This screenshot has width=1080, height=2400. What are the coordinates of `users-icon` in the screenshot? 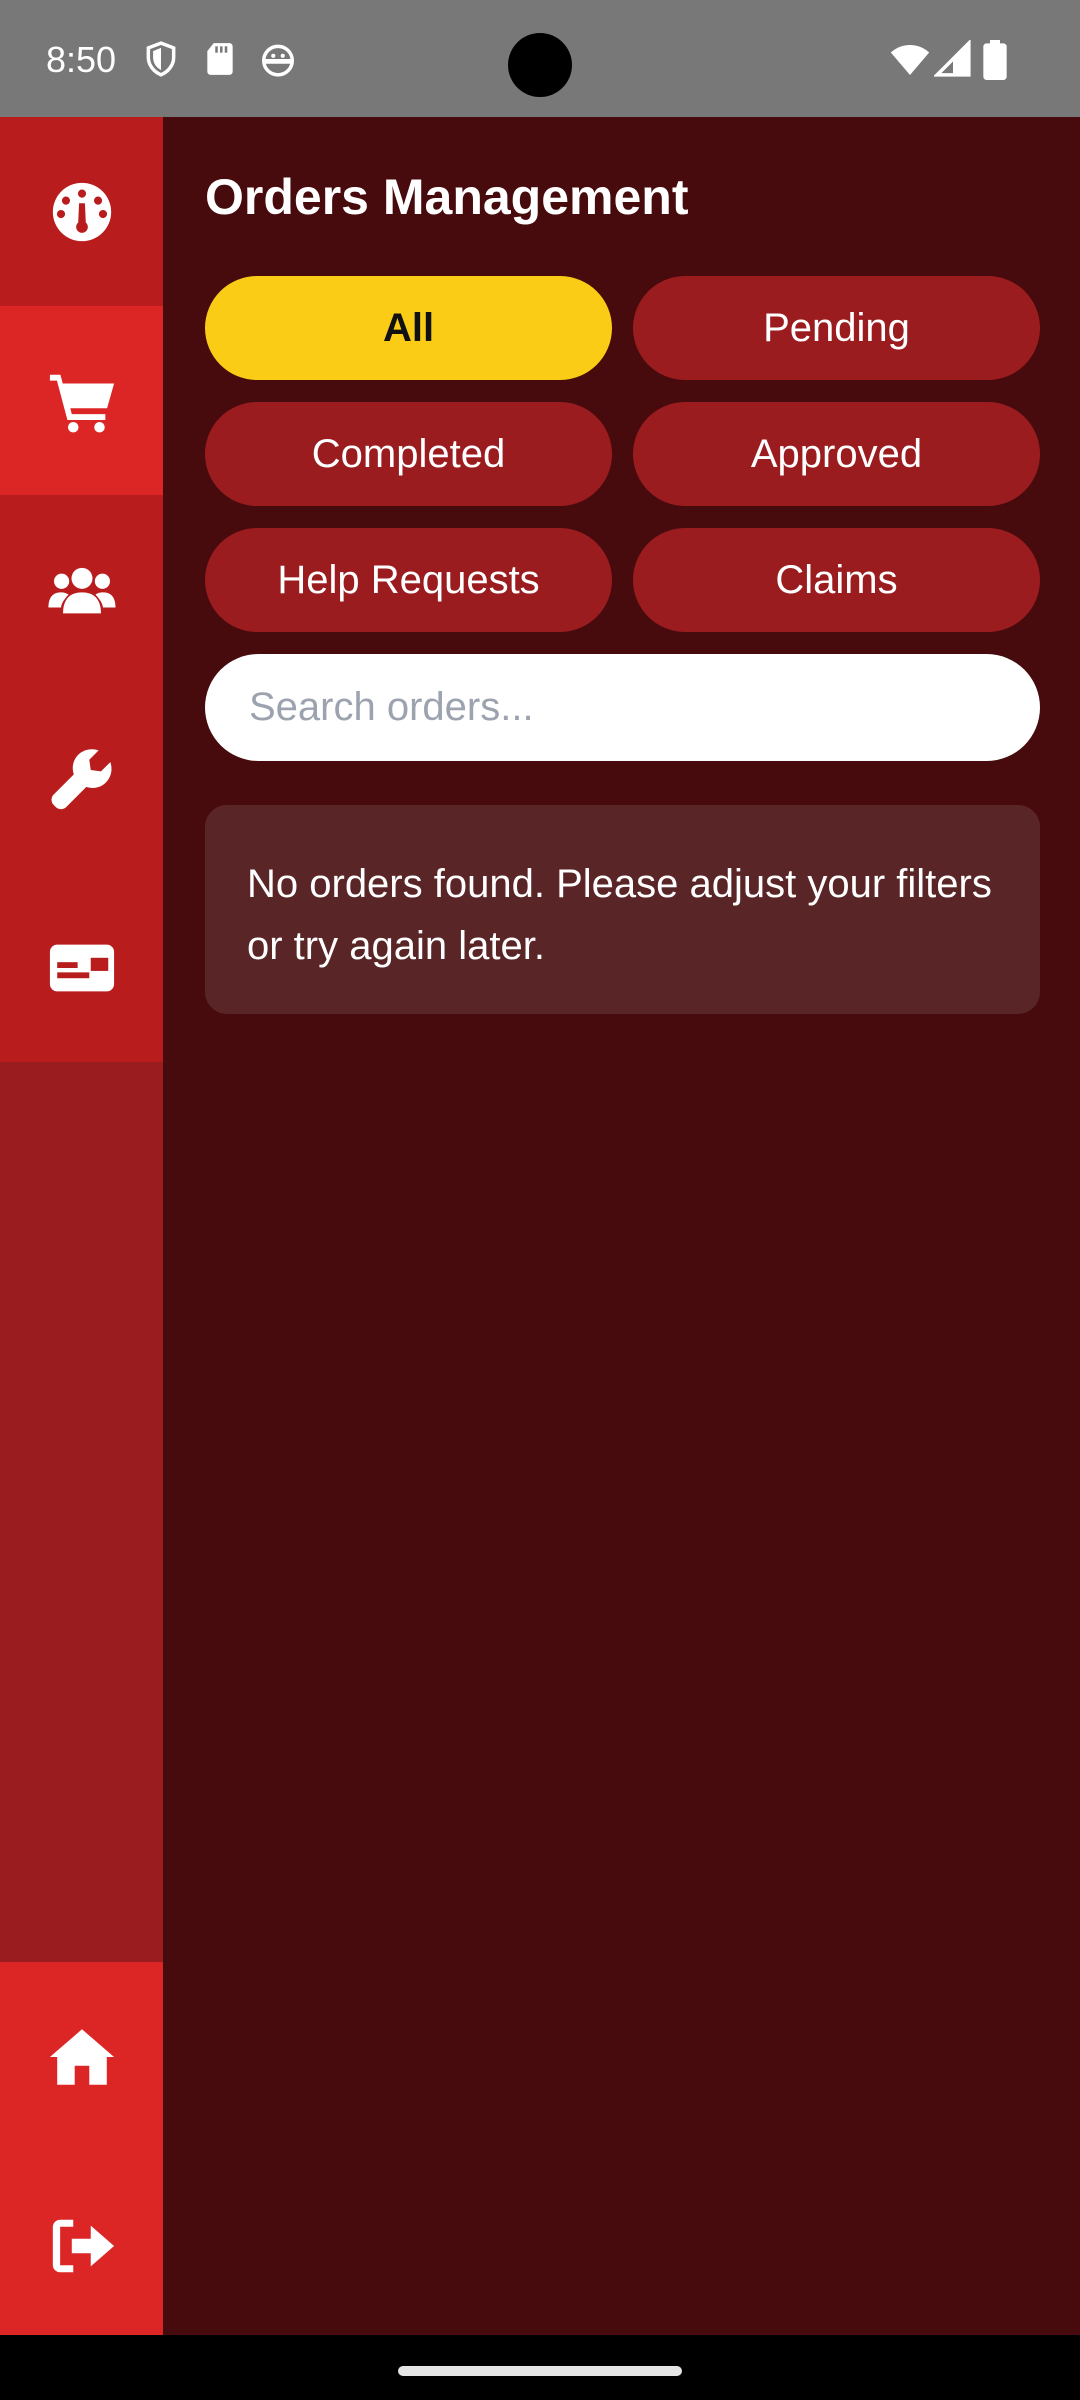 It's located at (81, 590).